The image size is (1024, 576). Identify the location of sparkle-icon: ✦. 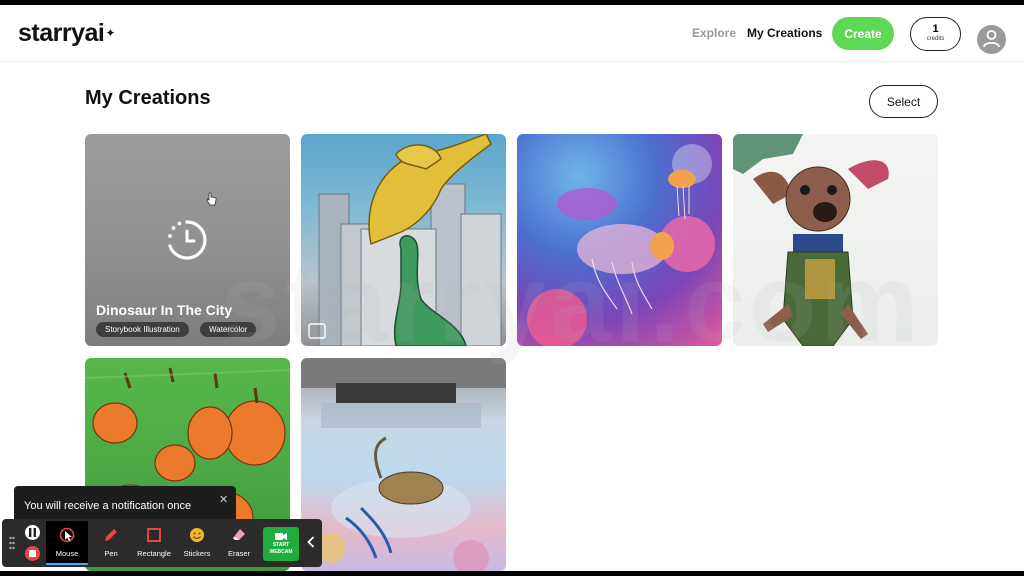
(110, 33).